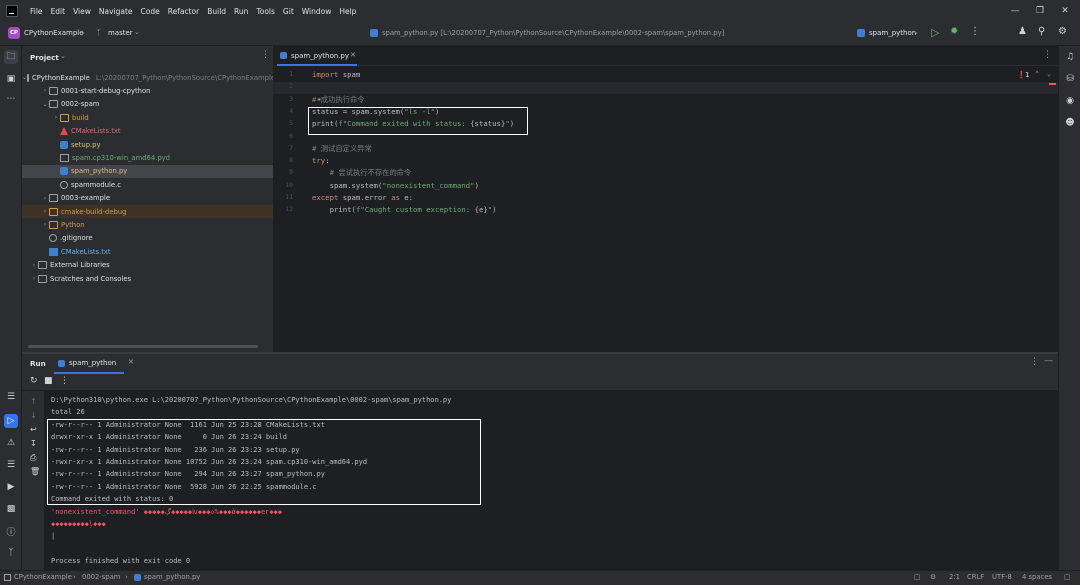 This screenshot has height=585, width=1080. Describe the element at coordinates (342, 149) in the screenshot. I see `code-line: # 测试自定义异常` at that location.